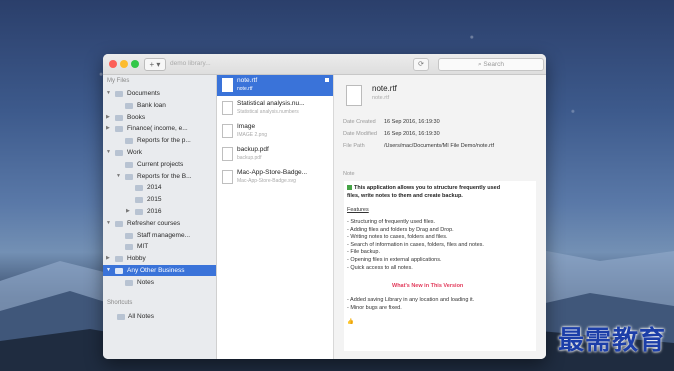 This screenshot has height=371, width=674. What do you see at coordinates (412, 134) in the screenshot?
I see `date-modified-value: 16 Sep 2016, 16:19:30` at bounding box center [412, 134].